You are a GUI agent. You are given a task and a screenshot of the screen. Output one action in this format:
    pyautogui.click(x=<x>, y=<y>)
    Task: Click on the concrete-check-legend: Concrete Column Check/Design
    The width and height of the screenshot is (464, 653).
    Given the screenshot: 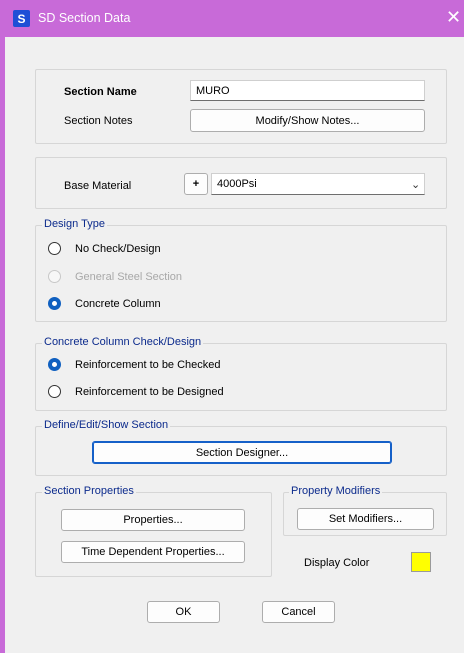 What is the action you would take?
    pyautogui.click(x=123, y=342)
    